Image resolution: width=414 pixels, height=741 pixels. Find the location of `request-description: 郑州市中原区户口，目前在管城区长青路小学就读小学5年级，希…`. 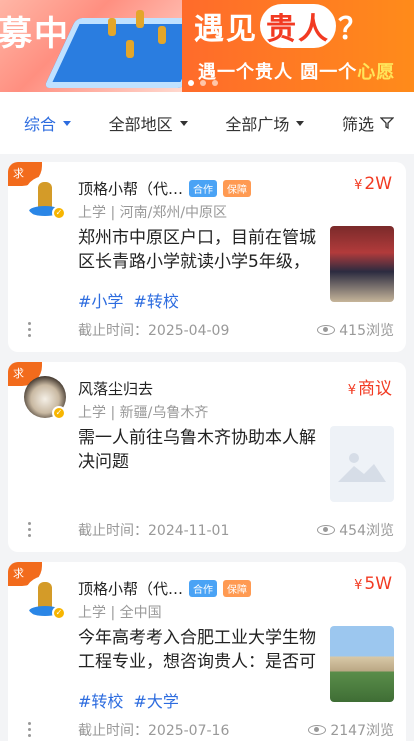

request-description: 郑州市中原区户口，目前在管城区长青路小学就读小学5年级，希… is located at coordinates (203, 250).